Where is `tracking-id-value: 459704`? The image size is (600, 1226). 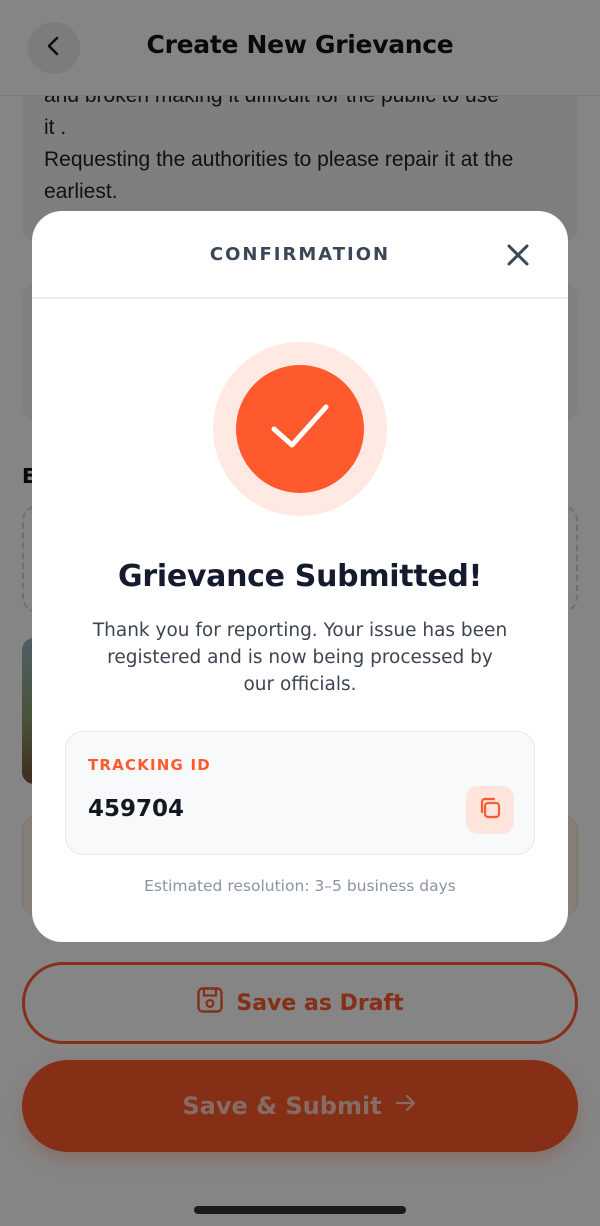
tracking-id-value: 459704 is located at coordinates (136, 809).